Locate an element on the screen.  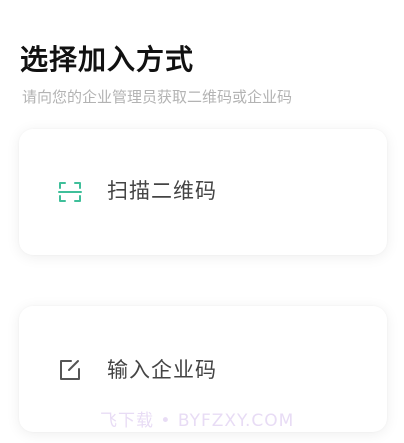
scan-qr-code-label: 扫描二维码 is located at coordinates (162, 191).